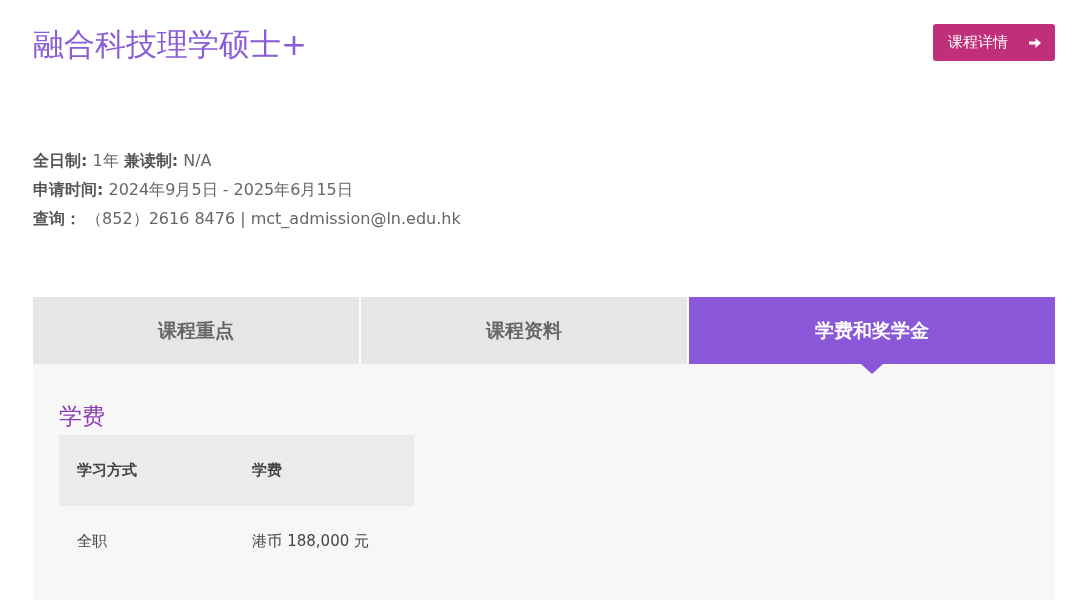  What do you see at coordinates (170, 44) in the screenshot?
I see `page-title: 融合科技理学硕士+` at bounding box center [170, 44].